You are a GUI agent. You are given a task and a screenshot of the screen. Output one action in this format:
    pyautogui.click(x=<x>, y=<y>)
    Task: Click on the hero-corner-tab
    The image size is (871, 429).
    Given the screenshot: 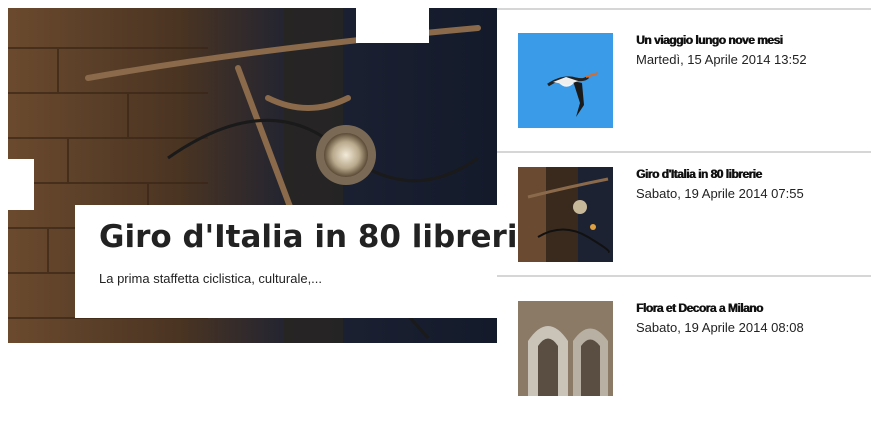 What is the action you would take?
    pyautogui.click(x=392, y=25)
    